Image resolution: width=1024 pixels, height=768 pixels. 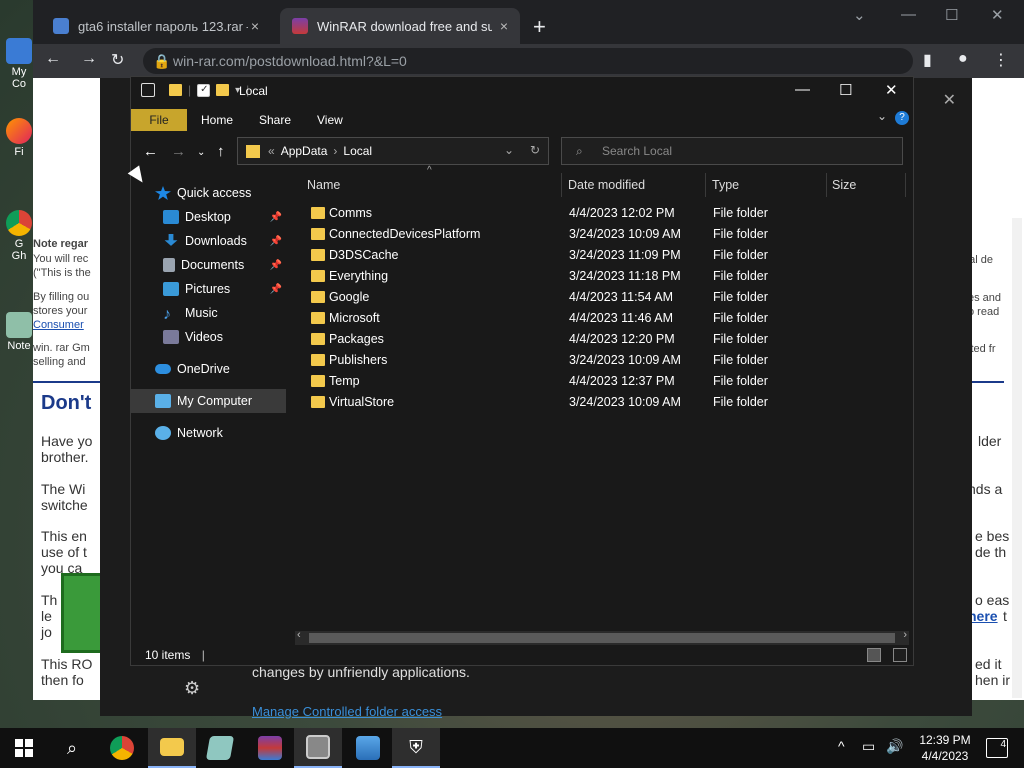 What do you see at coordinates (330, 120) in the screenshot?
I see `tab-view: View` at bounding box center [330, 120].